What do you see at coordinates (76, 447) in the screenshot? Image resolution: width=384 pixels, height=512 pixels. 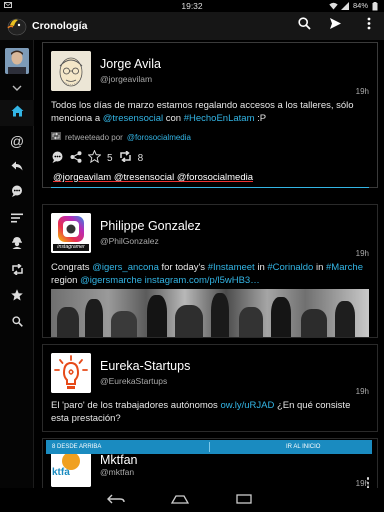 I see `new-tweets-count-button: 8 DESDE ARRIBA` at bounding box center [76, 447].